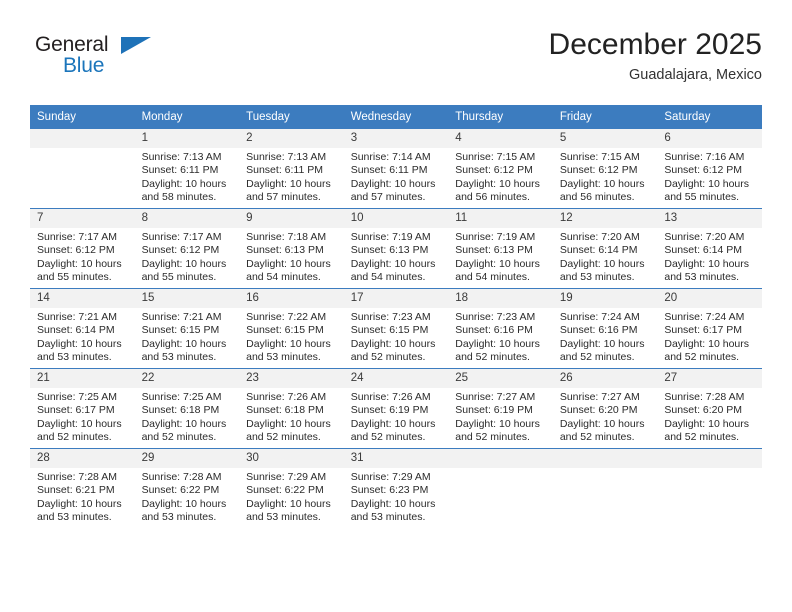 The width and height of the screenshot is (792, 612). Describe the element at coordinates (396, 117) in the screenshot. I see `weekday-header-wednesday: Wednesday` at that location.